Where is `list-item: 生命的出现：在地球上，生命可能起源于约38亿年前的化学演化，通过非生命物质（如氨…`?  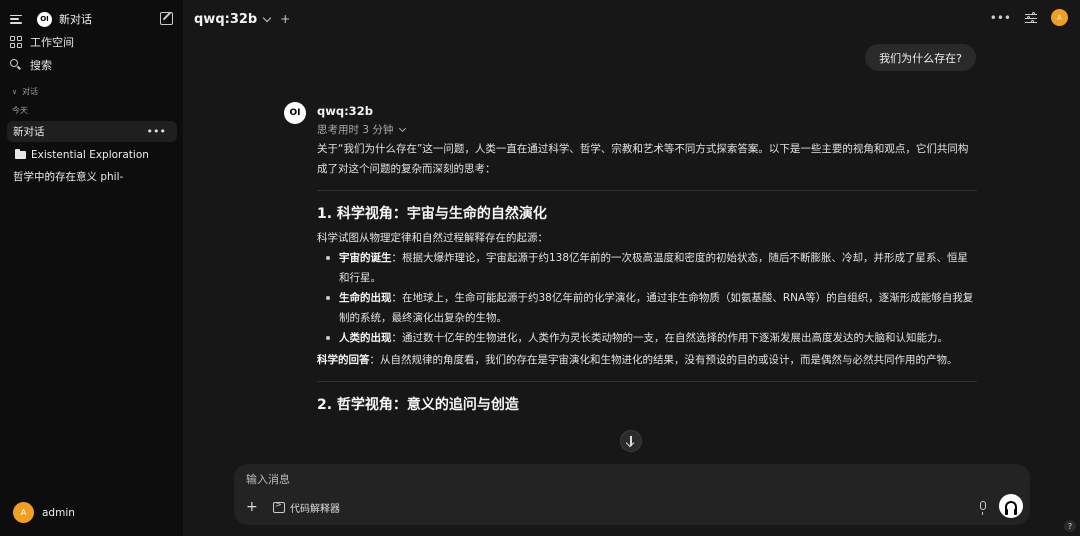 list-item: 生命的出现：在地球上，生命可能起源于约38亿年前的化学演化，通过非生命物质（如氨… is located at coordinates (647, 308).